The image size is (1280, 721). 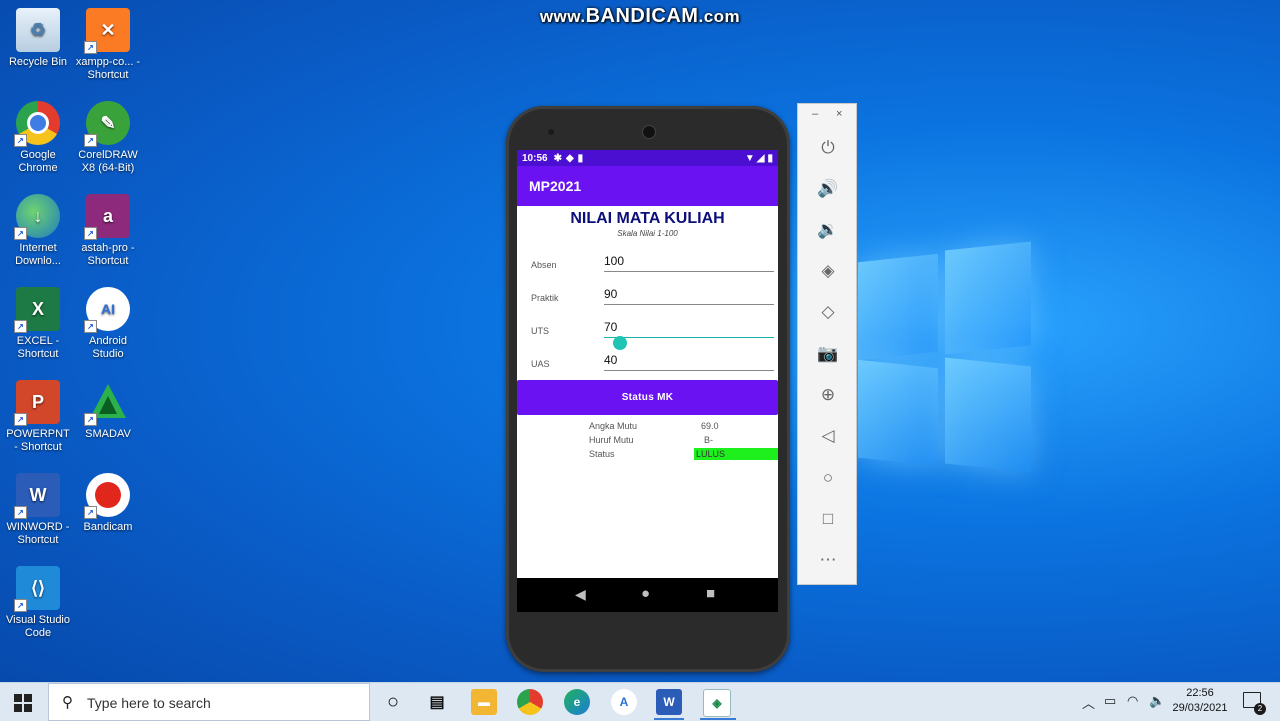 I want to click on signal-icon: ◢, so click(x=760, y=158).